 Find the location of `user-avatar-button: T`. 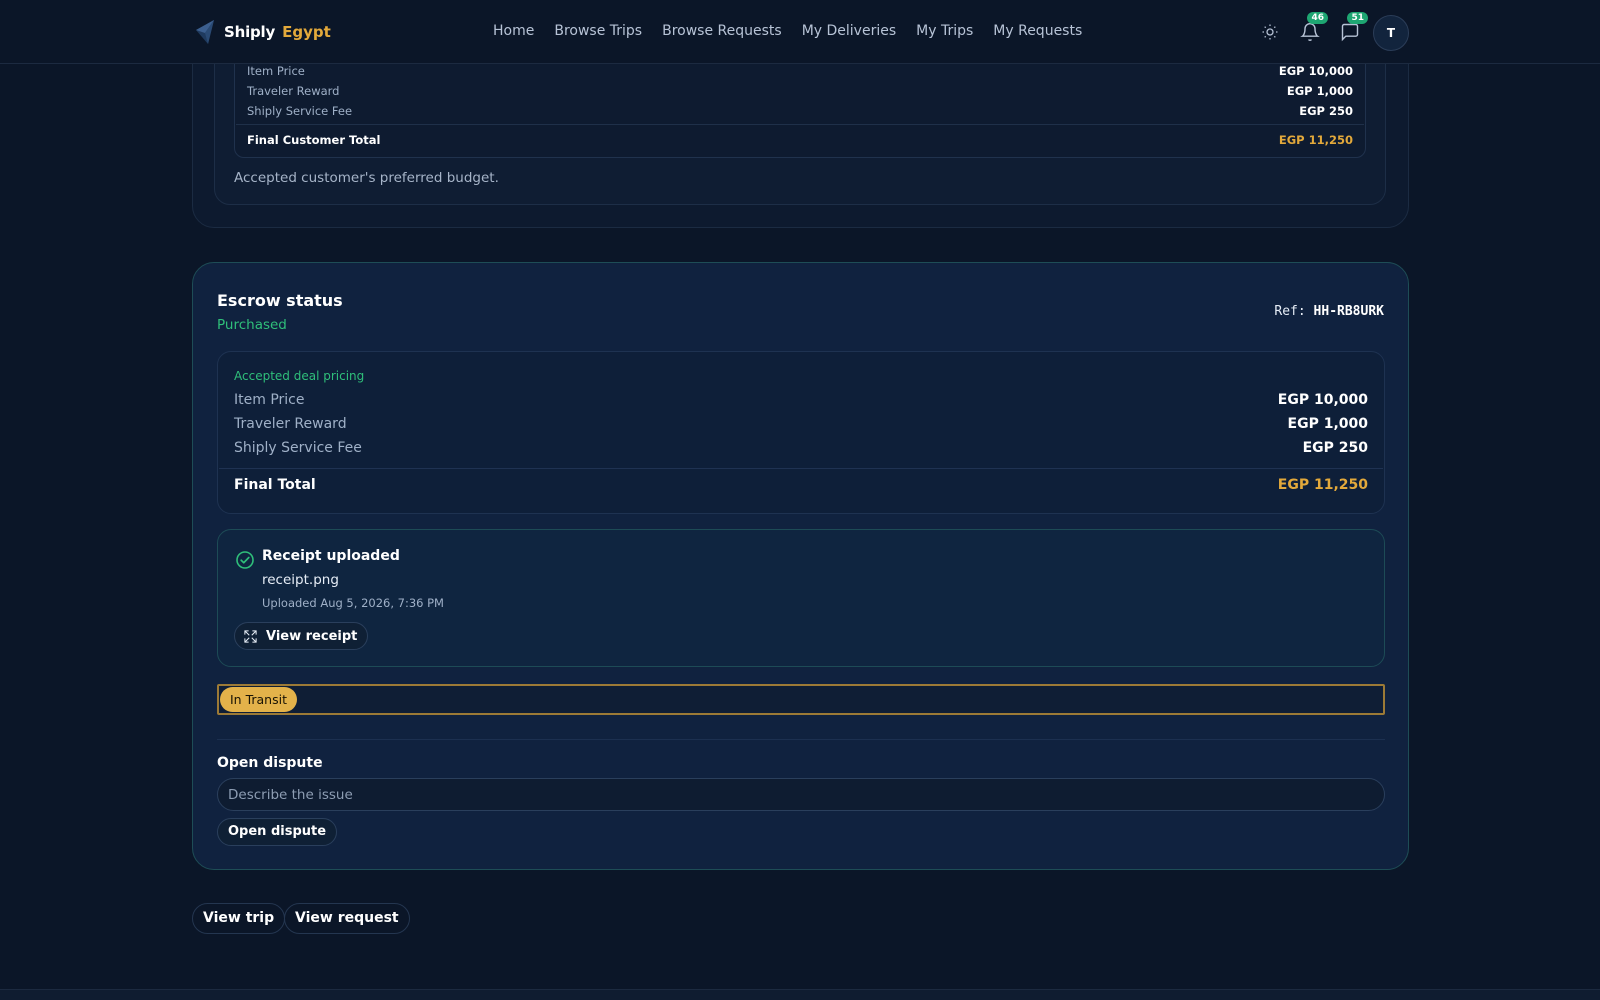

user-avatar-button: T is located at coordinates (1391, 33).